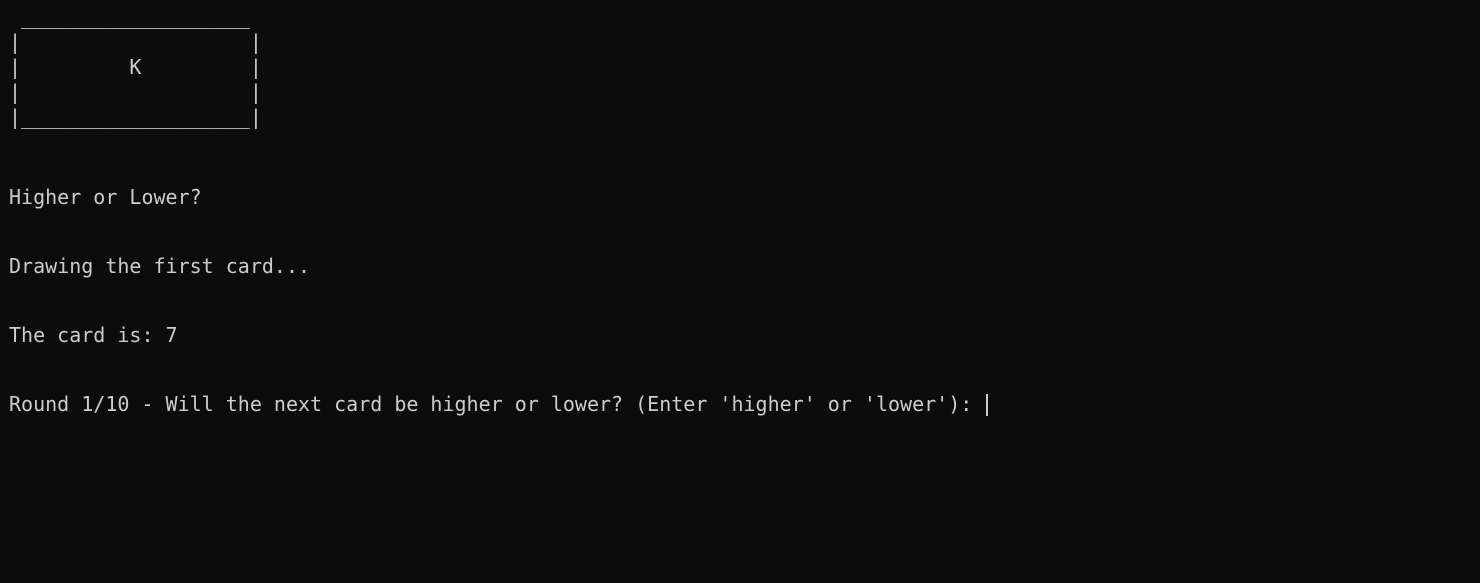 The image size is (1480, 583). I want to click on output-line: The card is: 7, so click(93, 335).